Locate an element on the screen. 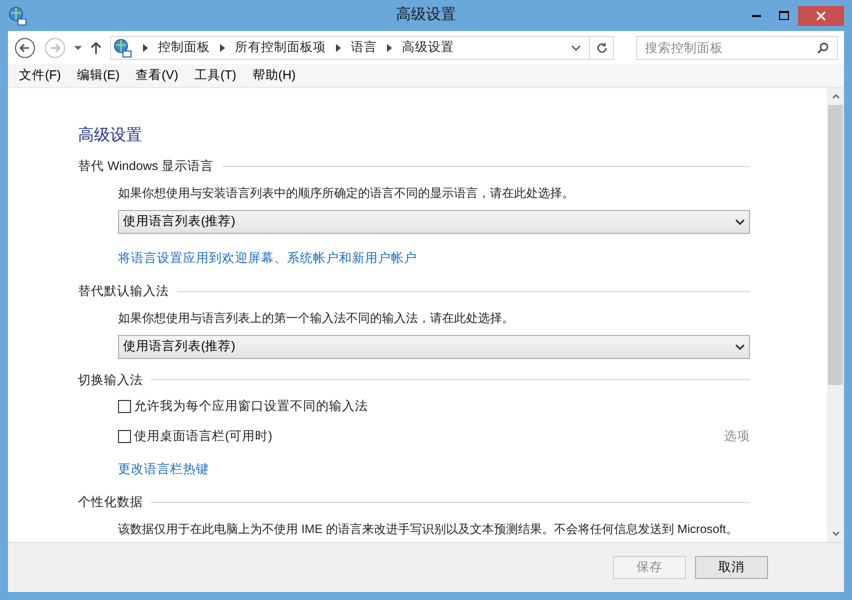 The image size is (852, 600). scroll-down-icon is located at coordinates (836, 533).